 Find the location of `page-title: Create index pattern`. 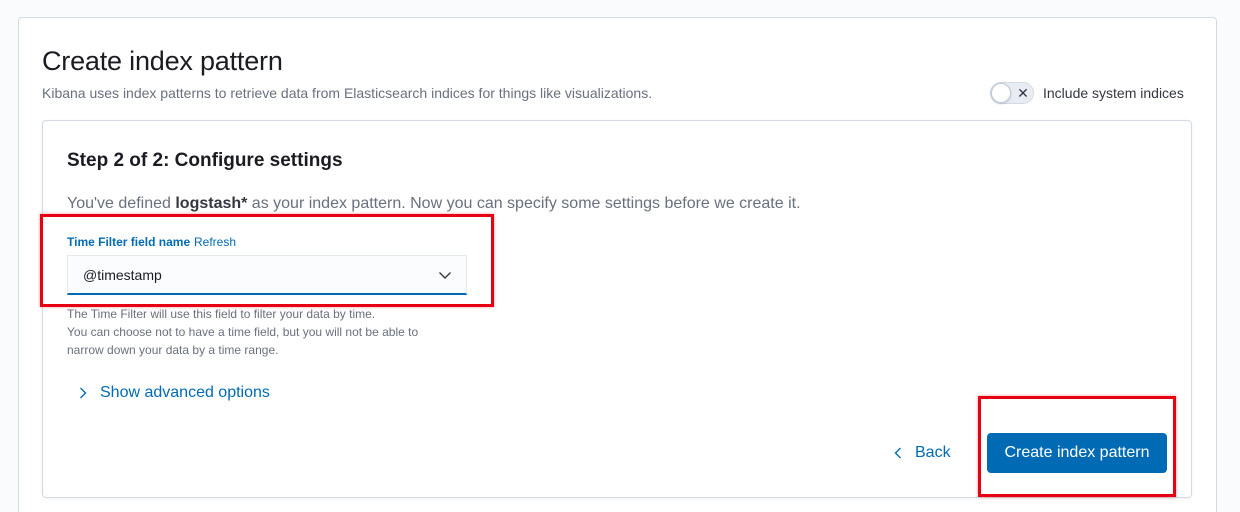

page-title: Create index pattern is located at coordinates (162, 61).